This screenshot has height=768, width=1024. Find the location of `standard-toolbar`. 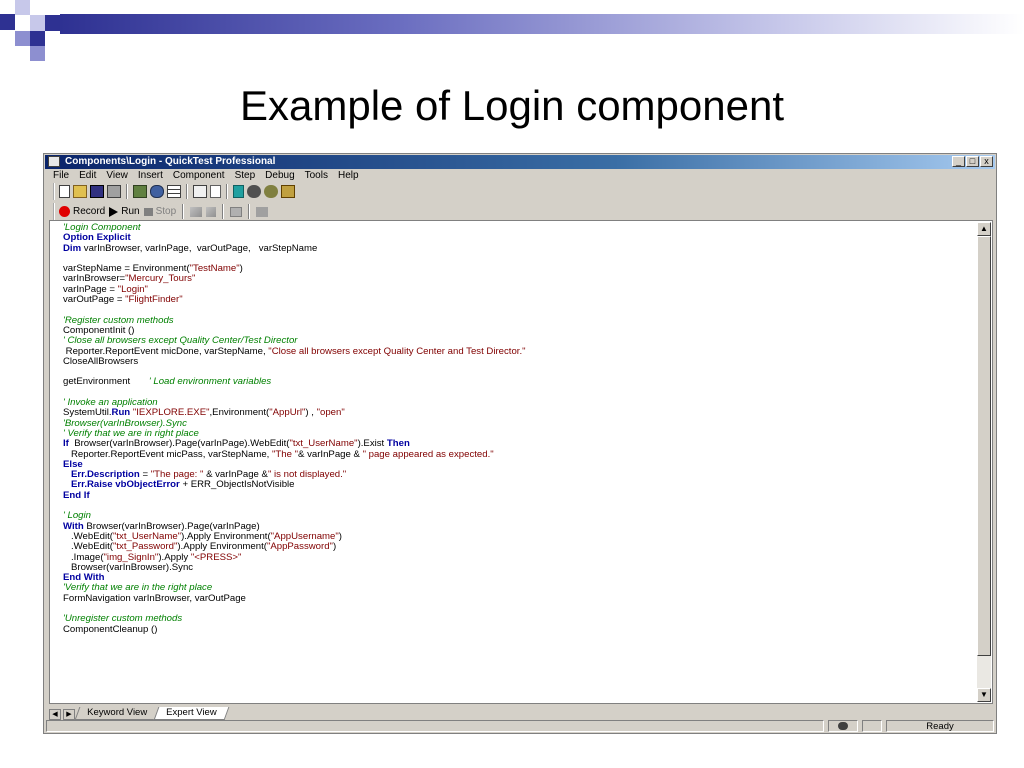

standard-toolbar is located at coordinates (174, 191).